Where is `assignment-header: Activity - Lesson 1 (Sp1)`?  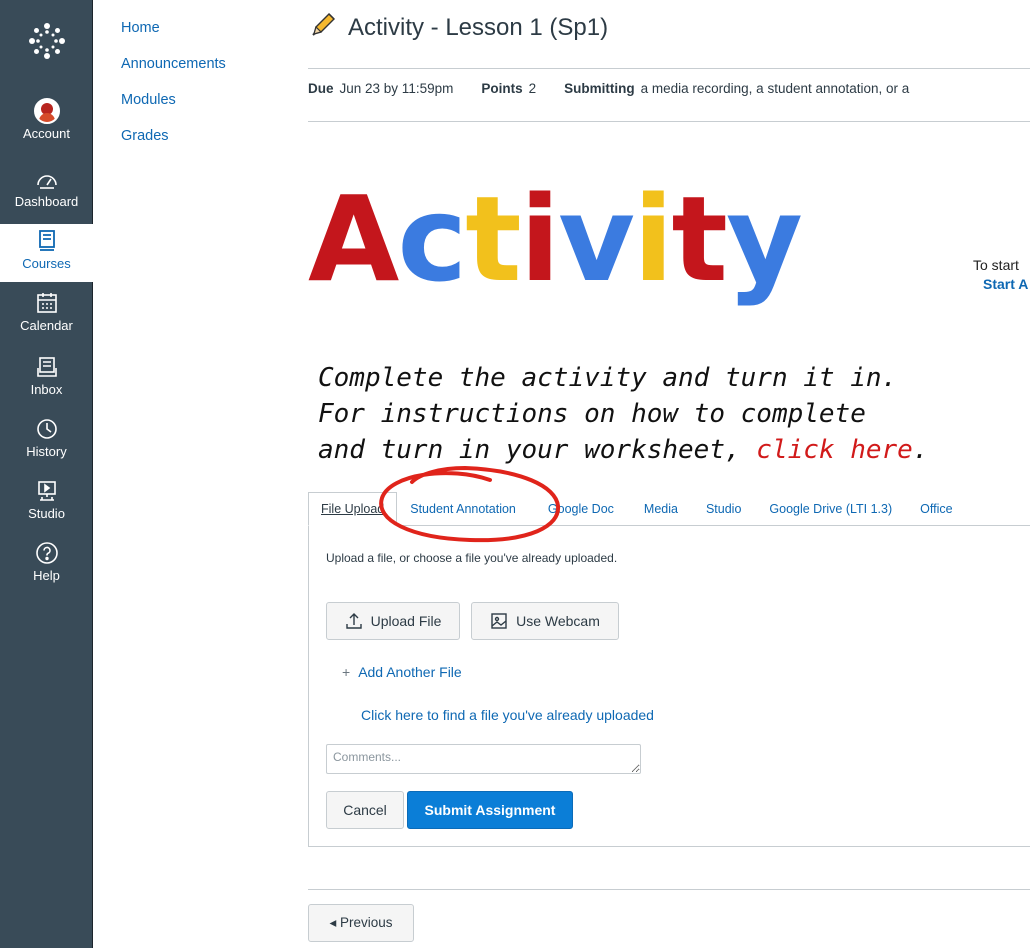 assignment-header: Activity - Lesson 1 (Sp1) is located at coordinates (458, 27).